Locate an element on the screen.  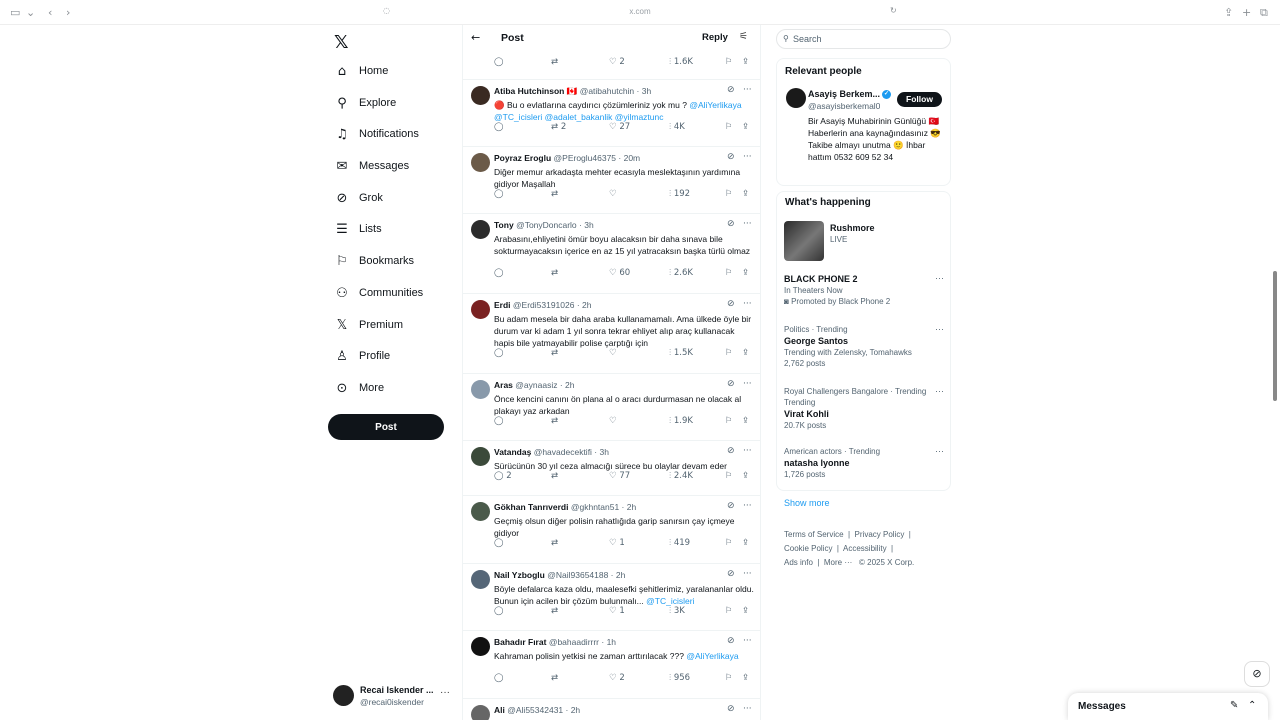
author-name: Atiba Hutchinson 🇨🇦 is located at coordinates (535, 91).